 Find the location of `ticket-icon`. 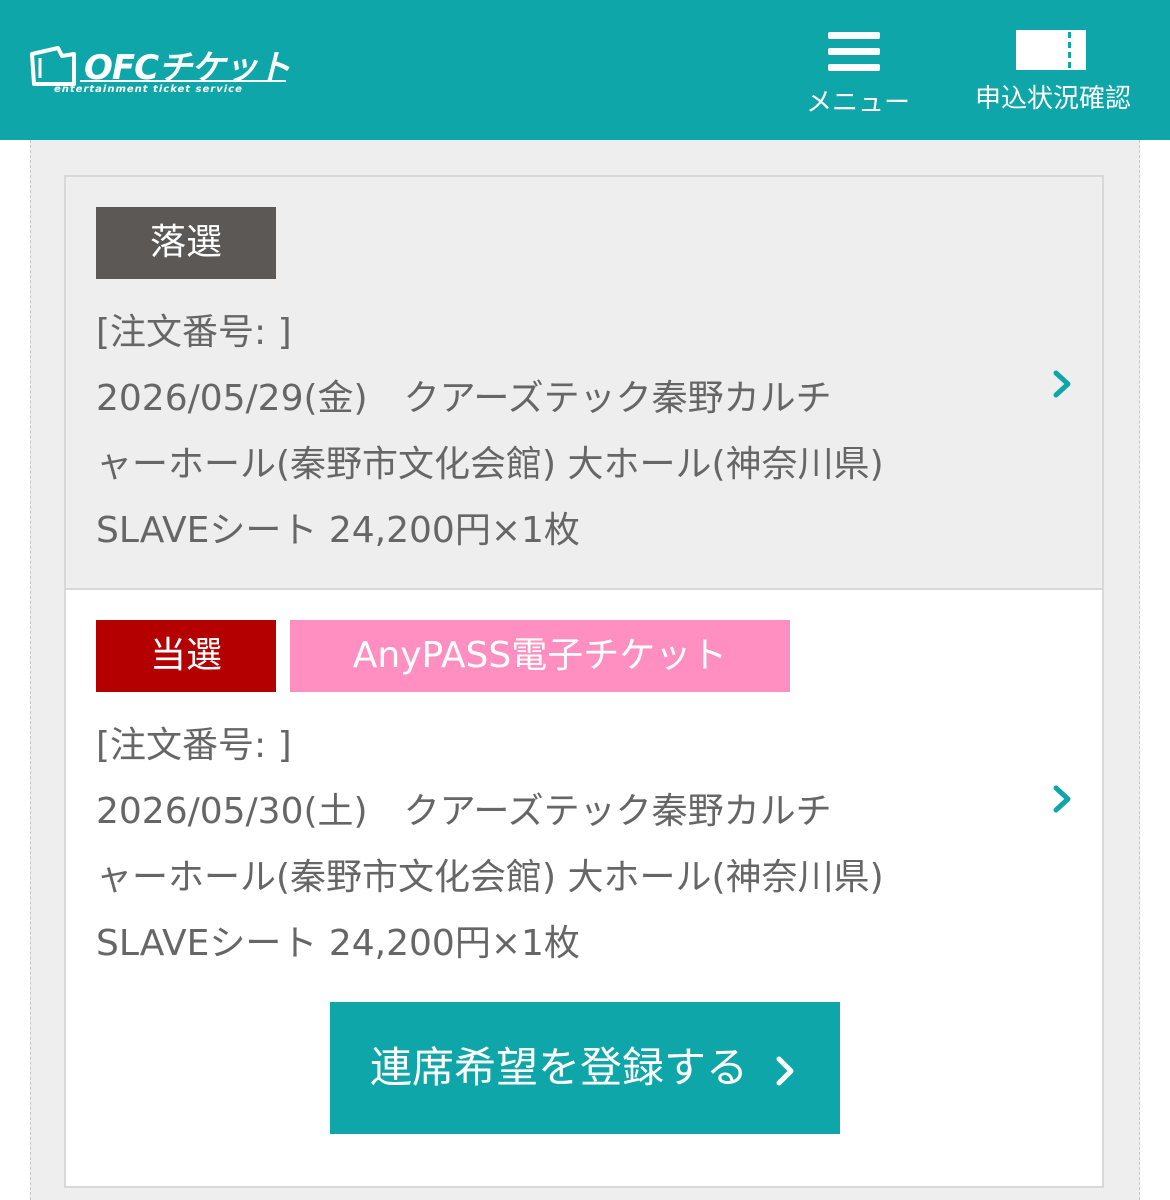

ticket-icon is located at coordinates (1051, 50).